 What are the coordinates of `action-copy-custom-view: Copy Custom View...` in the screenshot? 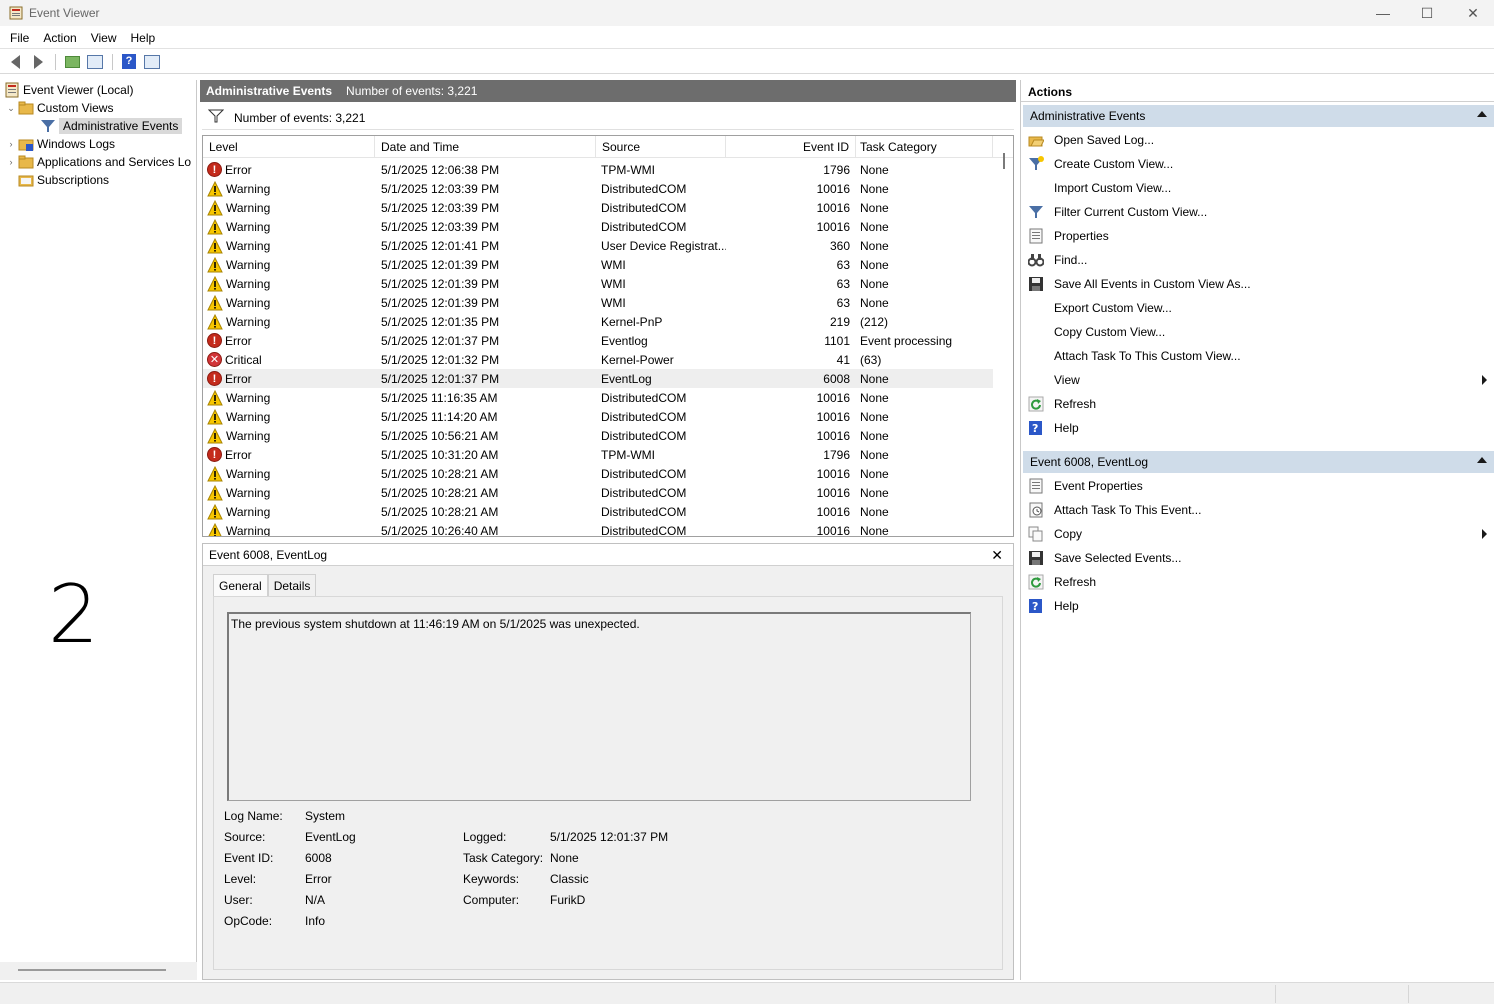 It's located at (1258, 332).